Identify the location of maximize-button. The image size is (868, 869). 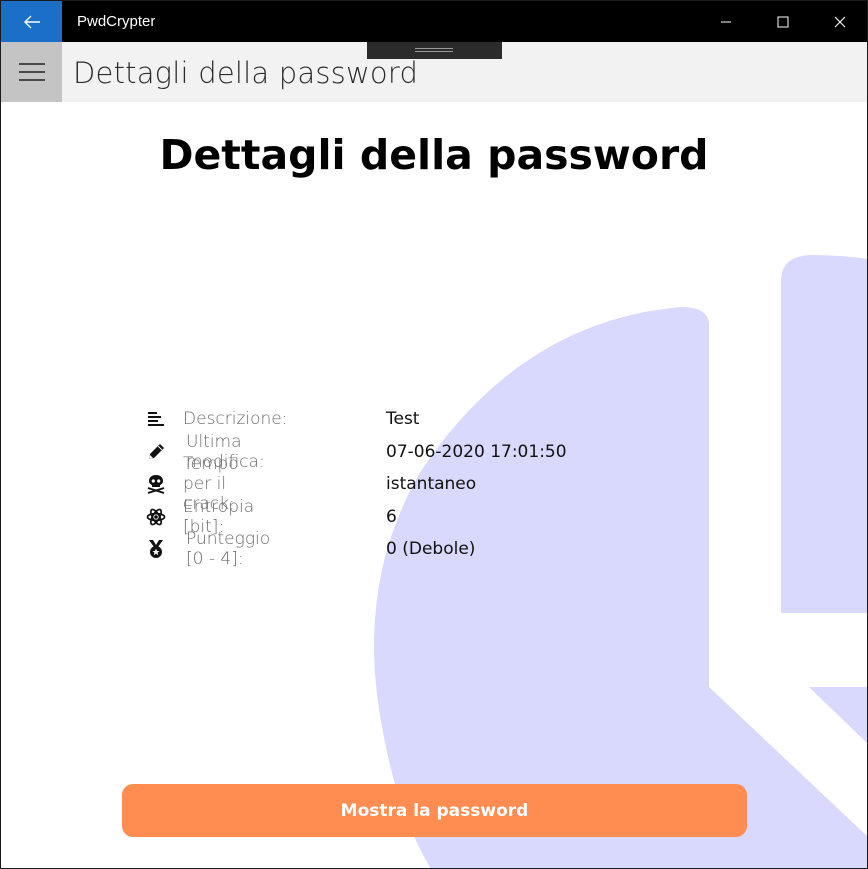
(782, 21).